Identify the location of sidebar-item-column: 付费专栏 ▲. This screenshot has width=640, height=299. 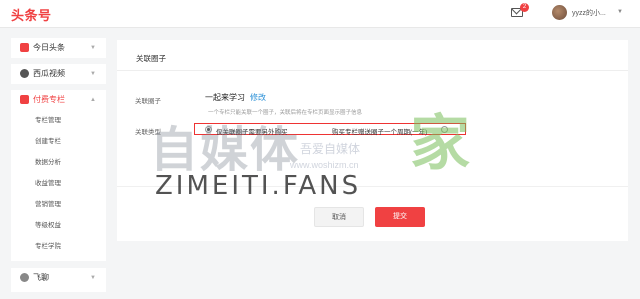
(58, 100).